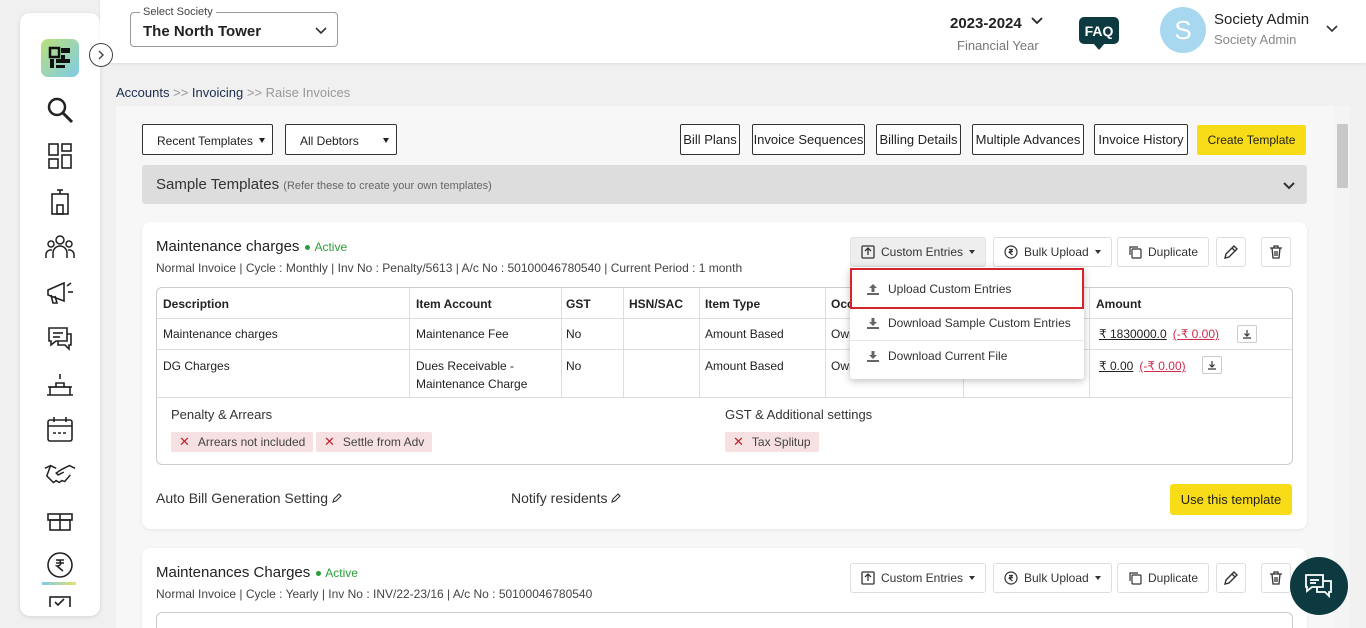 This screenshot has height=628, width=1366. What do you see at coordinates (574, 334) in the screenshot?
I see `table-cell: No` at bounding box center [574, 334].